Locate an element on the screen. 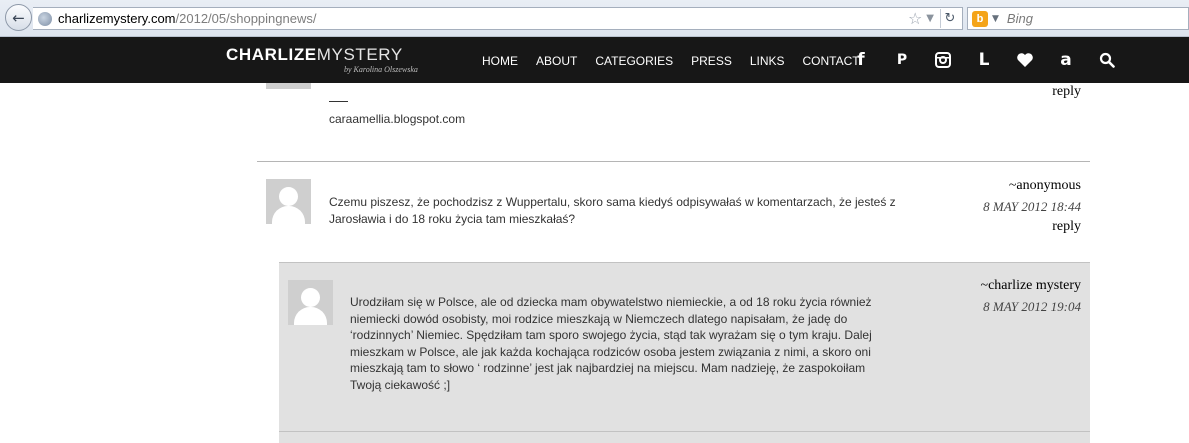  amazon-icon: a is located at coordinates (1066, 60).